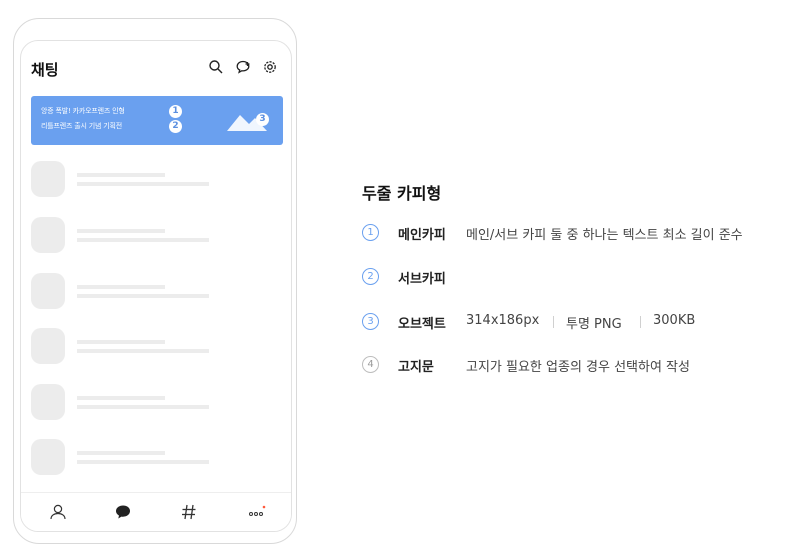 This screenshot has width=797, height=548. I want to click on legend-desc-format: 투명 PNG, so click(594, 324).